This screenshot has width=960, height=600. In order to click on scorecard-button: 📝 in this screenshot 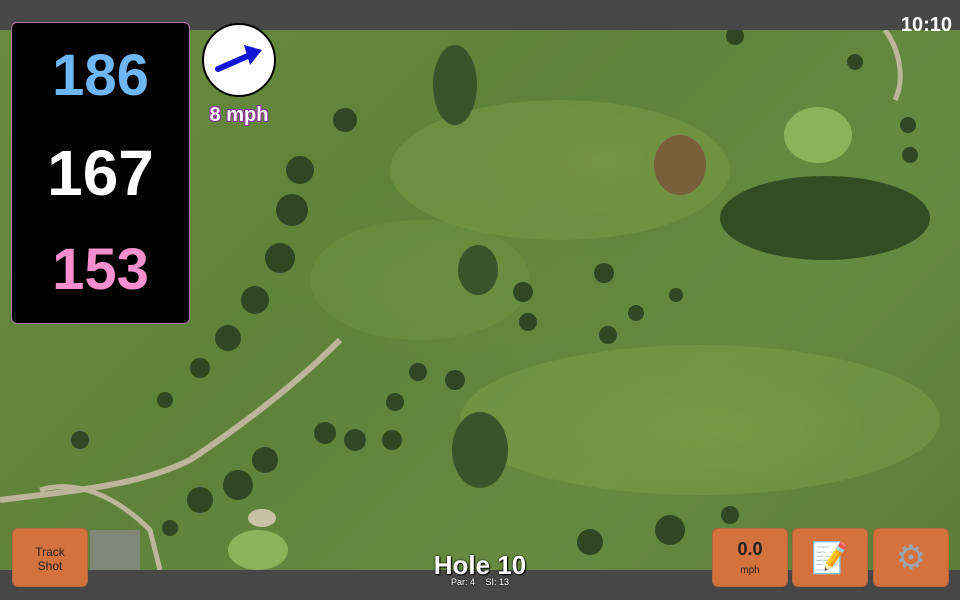, I will do `click(830, 557)`.